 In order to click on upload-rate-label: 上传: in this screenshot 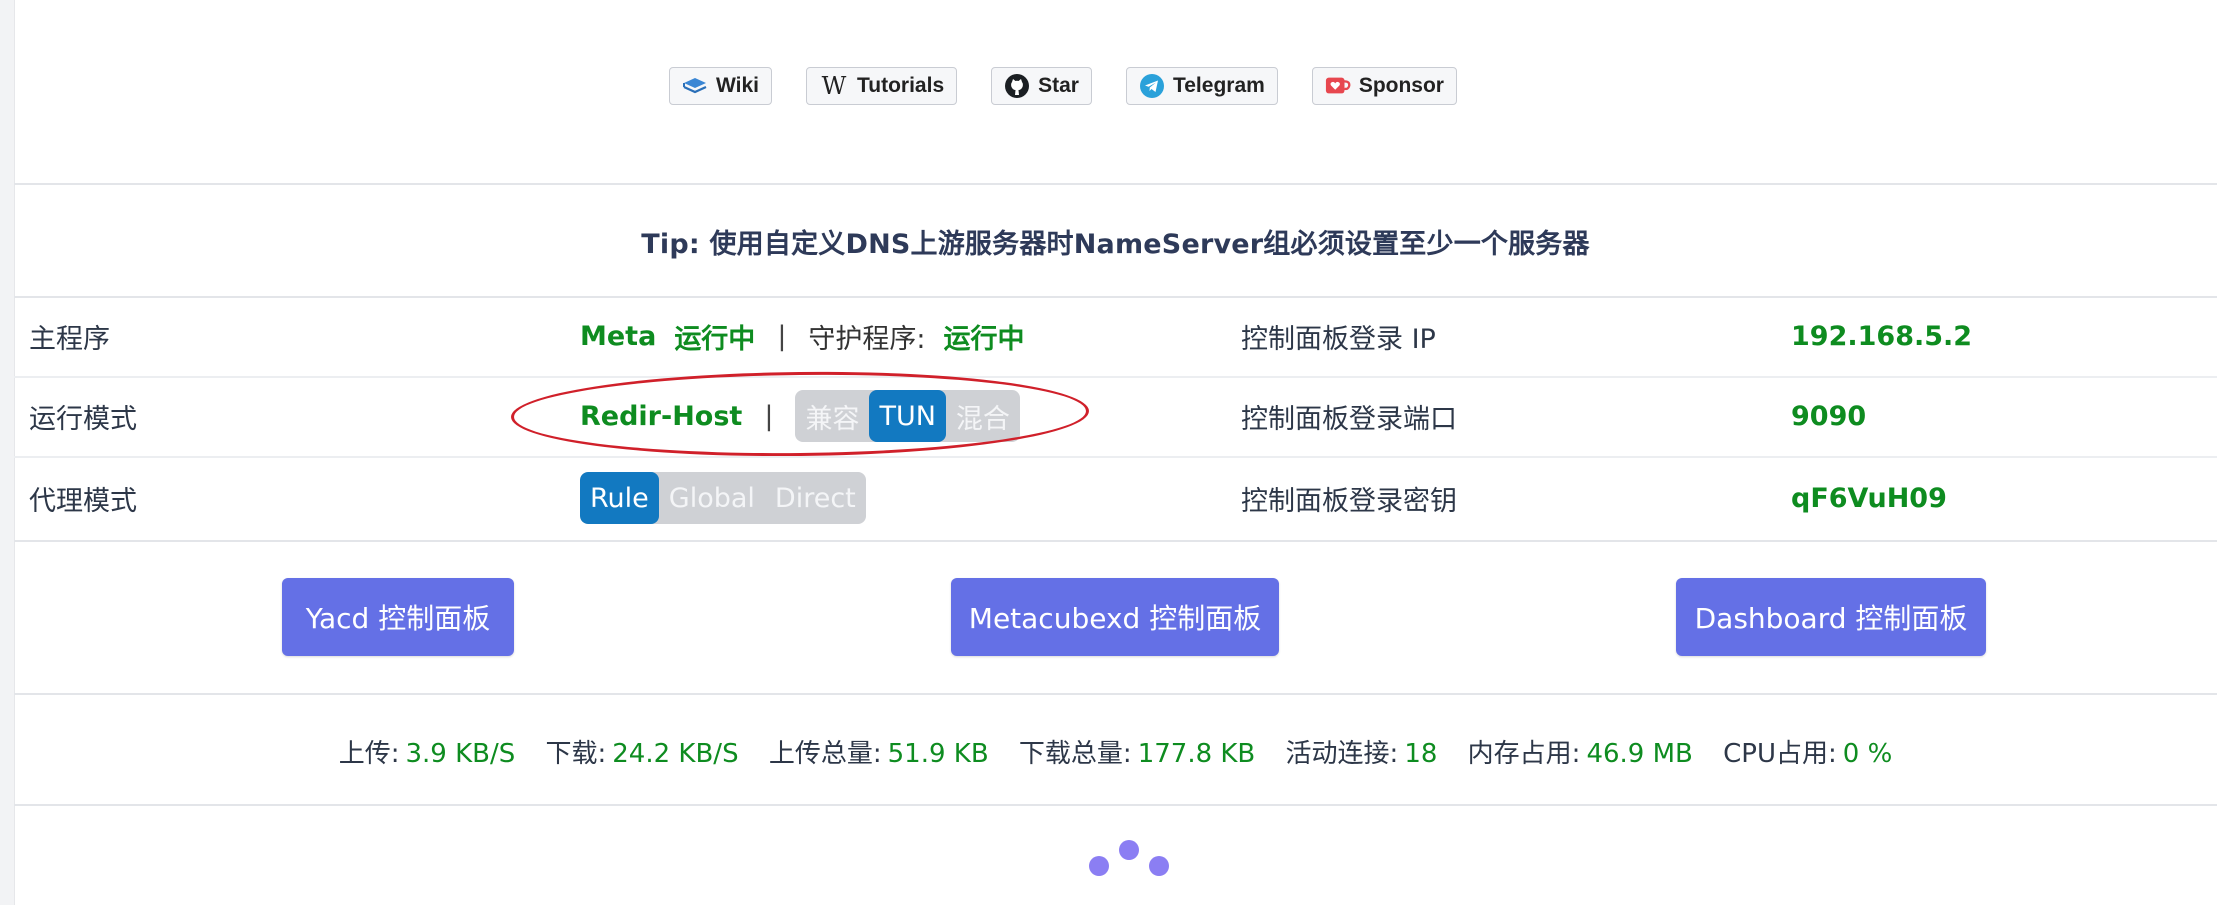, I will do `click(369, 754)`.